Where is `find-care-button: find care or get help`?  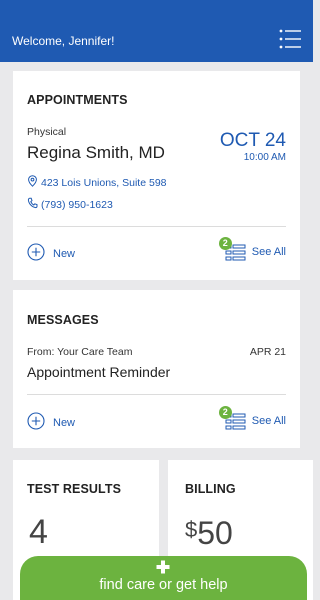
find-care-button: find care or get help is located at coordinates (163, 578).